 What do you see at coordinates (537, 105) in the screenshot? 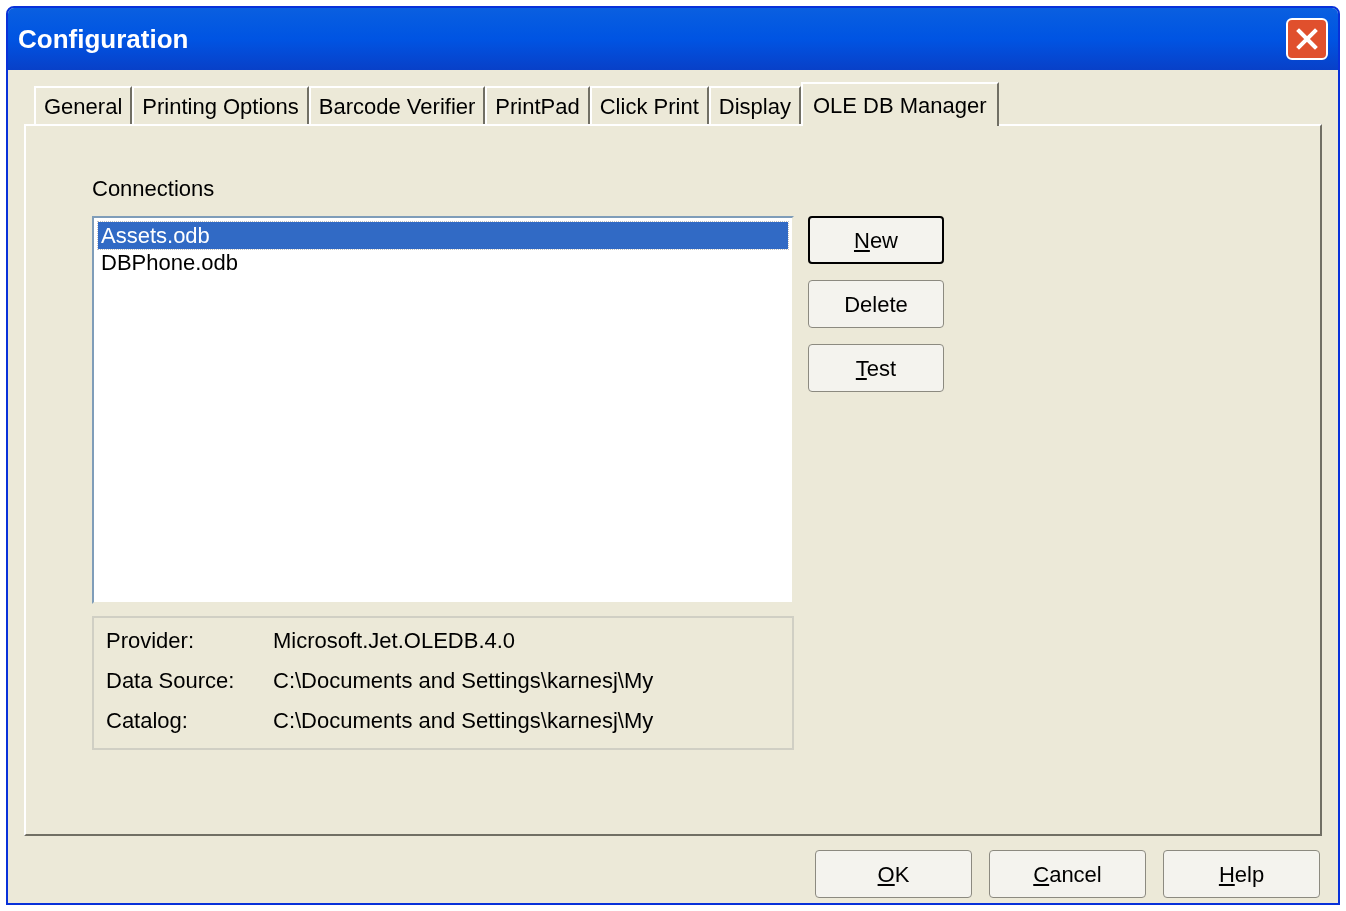
I see `tab: PrintPad` at bounding box center [537, 105].